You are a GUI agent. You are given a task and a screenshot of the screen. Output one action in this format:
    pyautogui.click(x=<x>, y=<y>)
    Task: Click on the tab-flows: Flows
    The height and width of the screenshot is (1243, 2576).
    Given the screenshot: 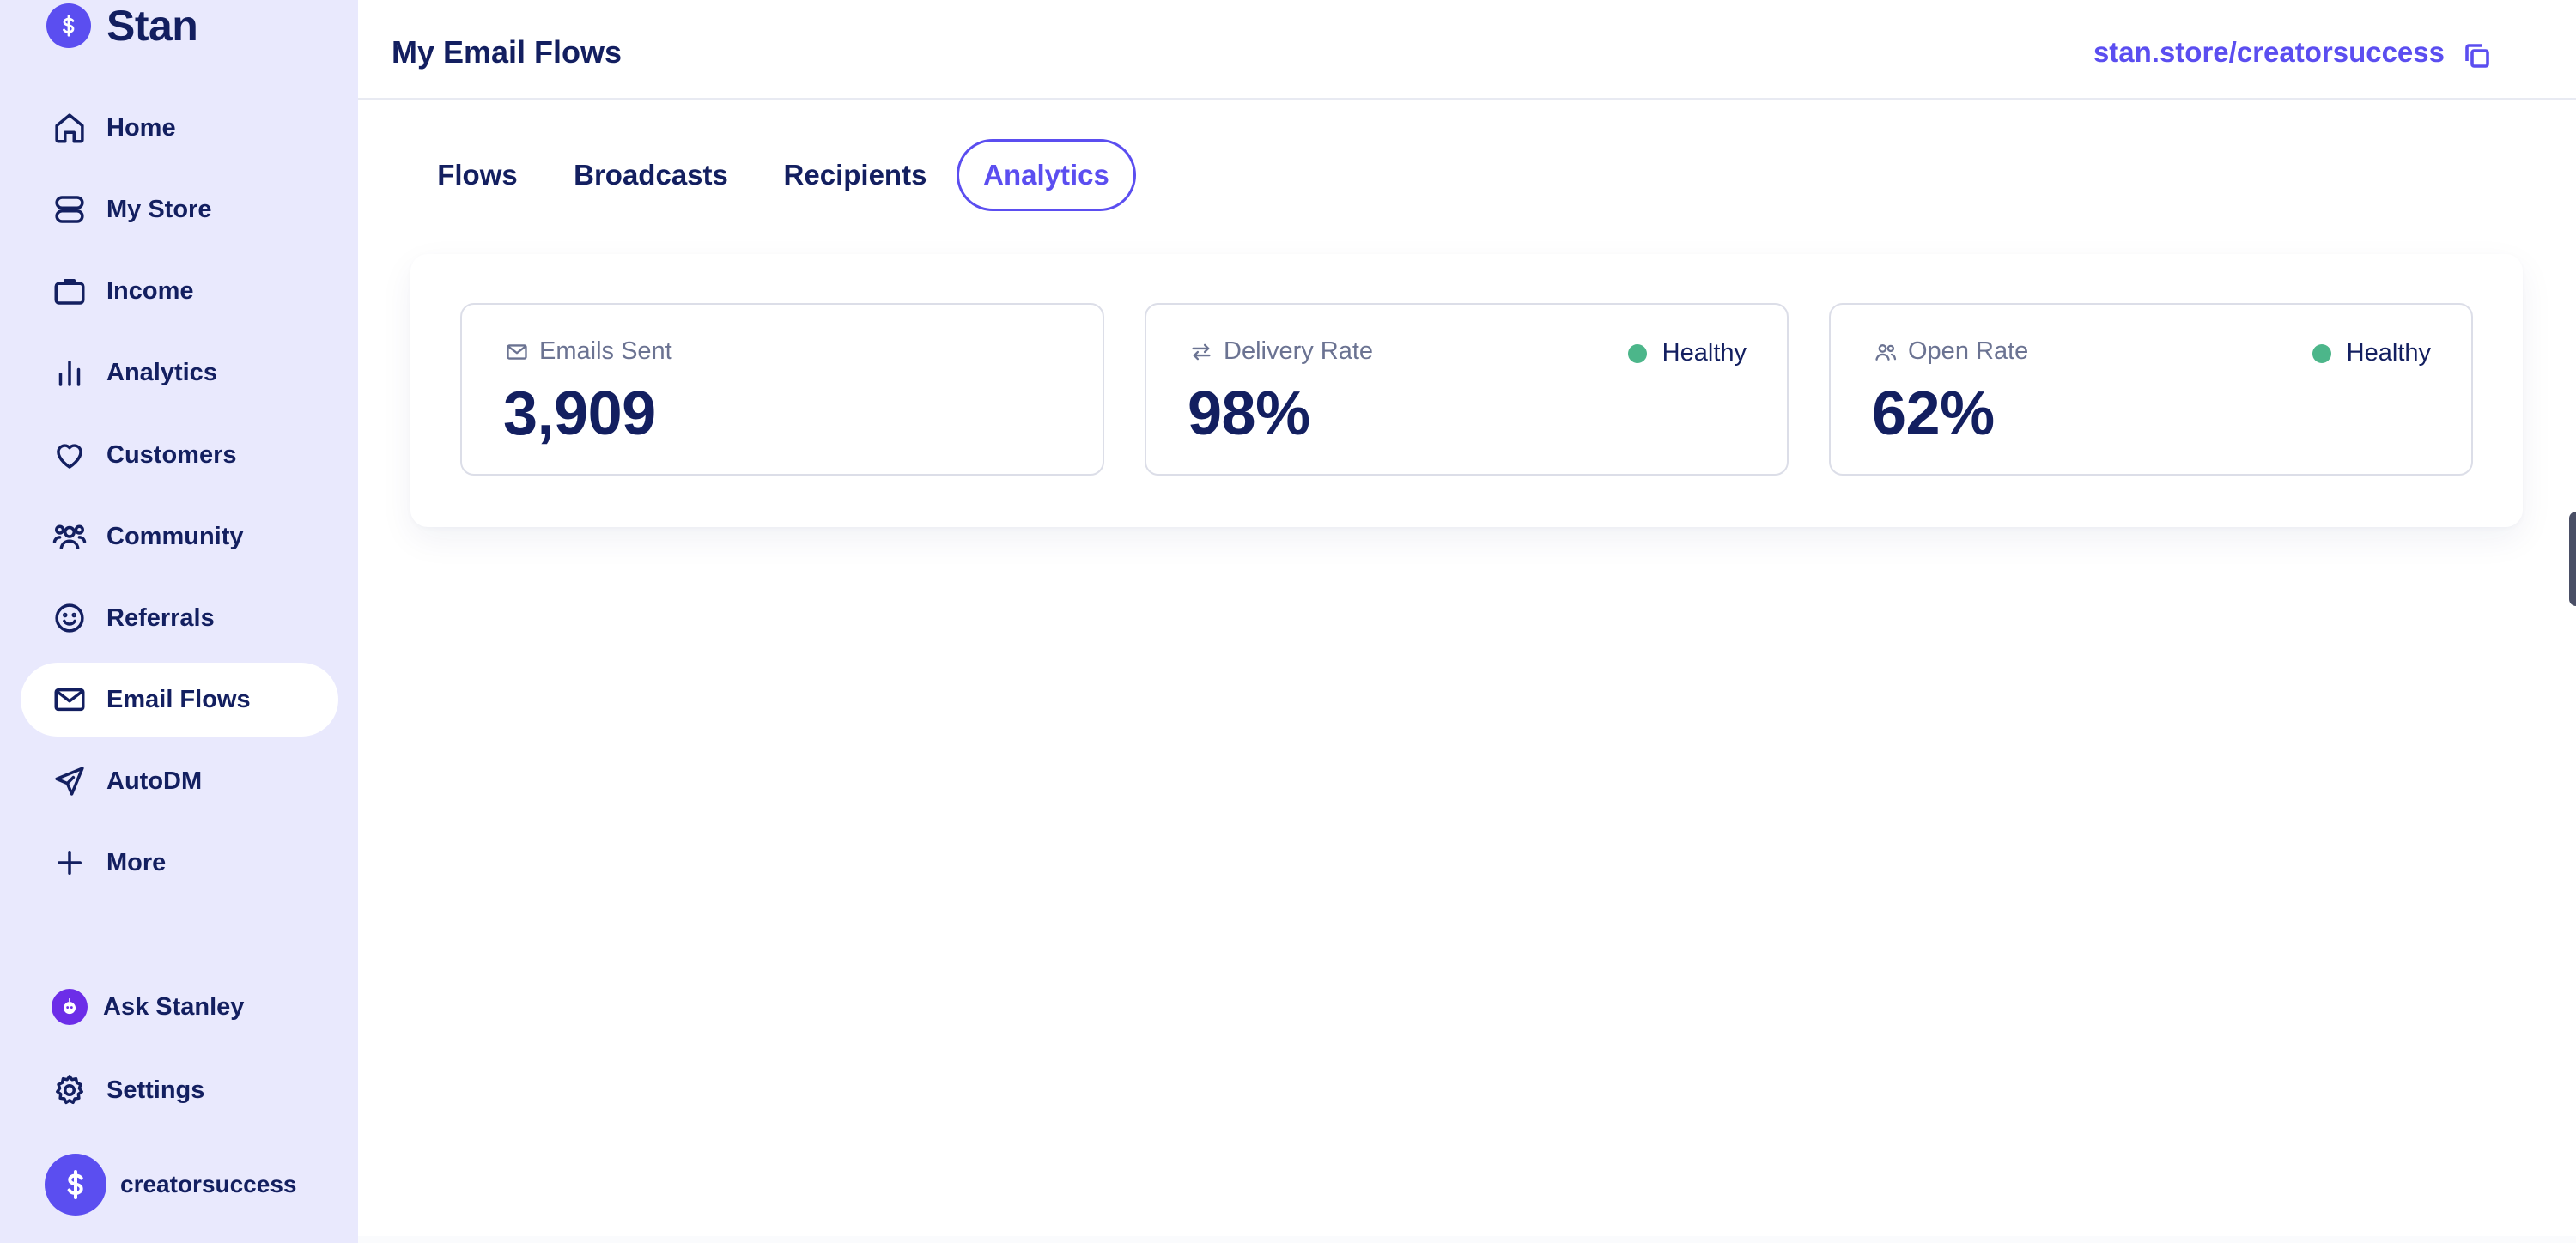 What is the action you would take?
    pyautogui.click(x=477, y=175)
    